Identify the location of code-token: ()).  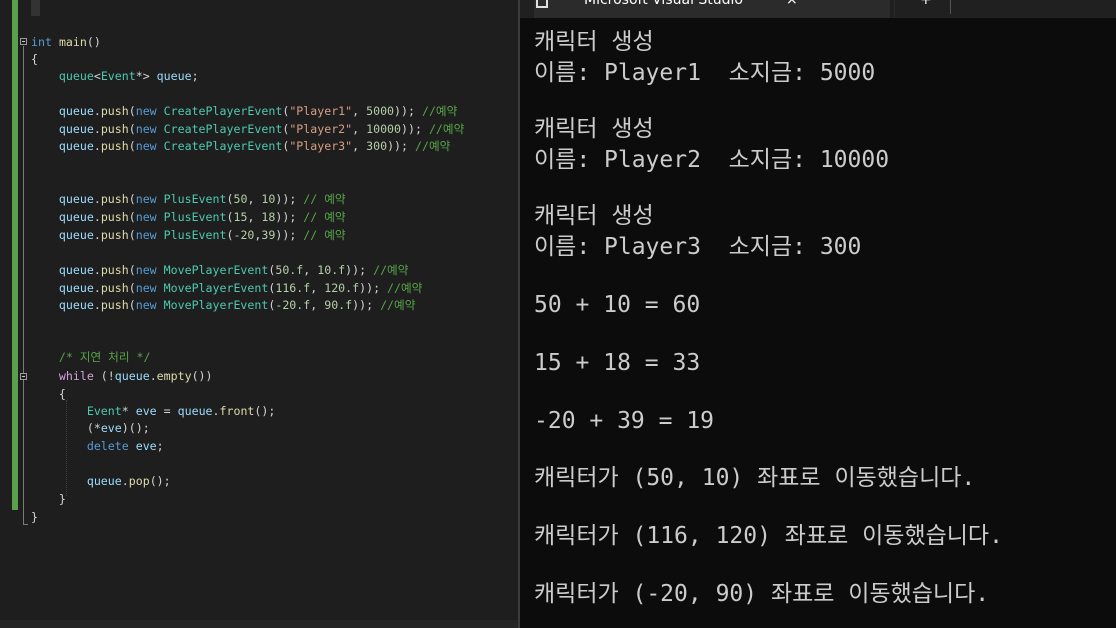
(202, 376).